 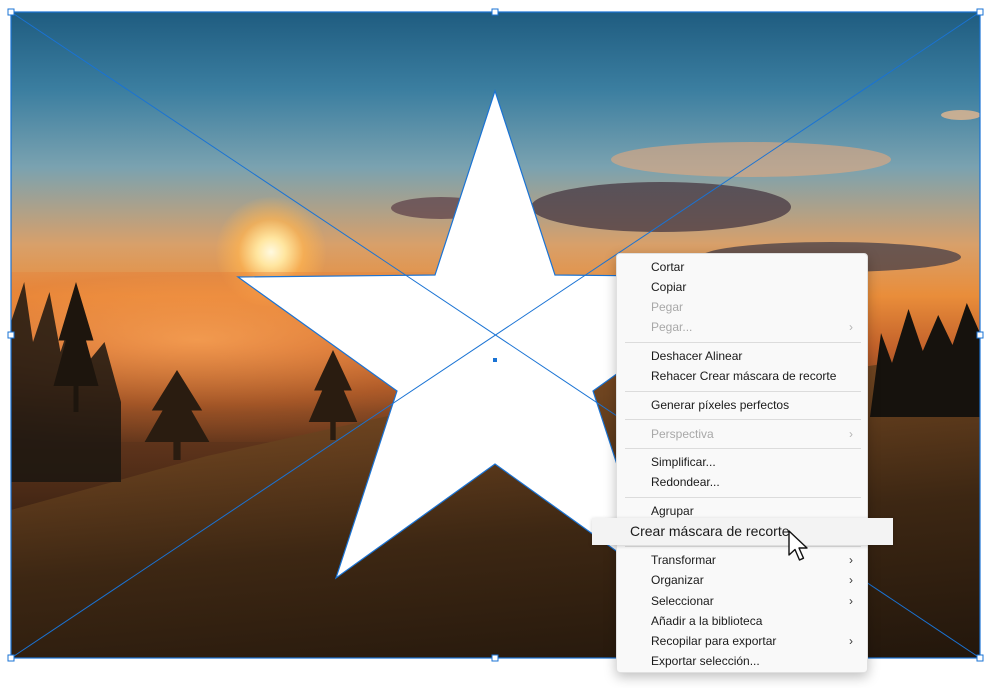 I want to click on menu-item-pegar: Pegar, so click(x=667, y=307).